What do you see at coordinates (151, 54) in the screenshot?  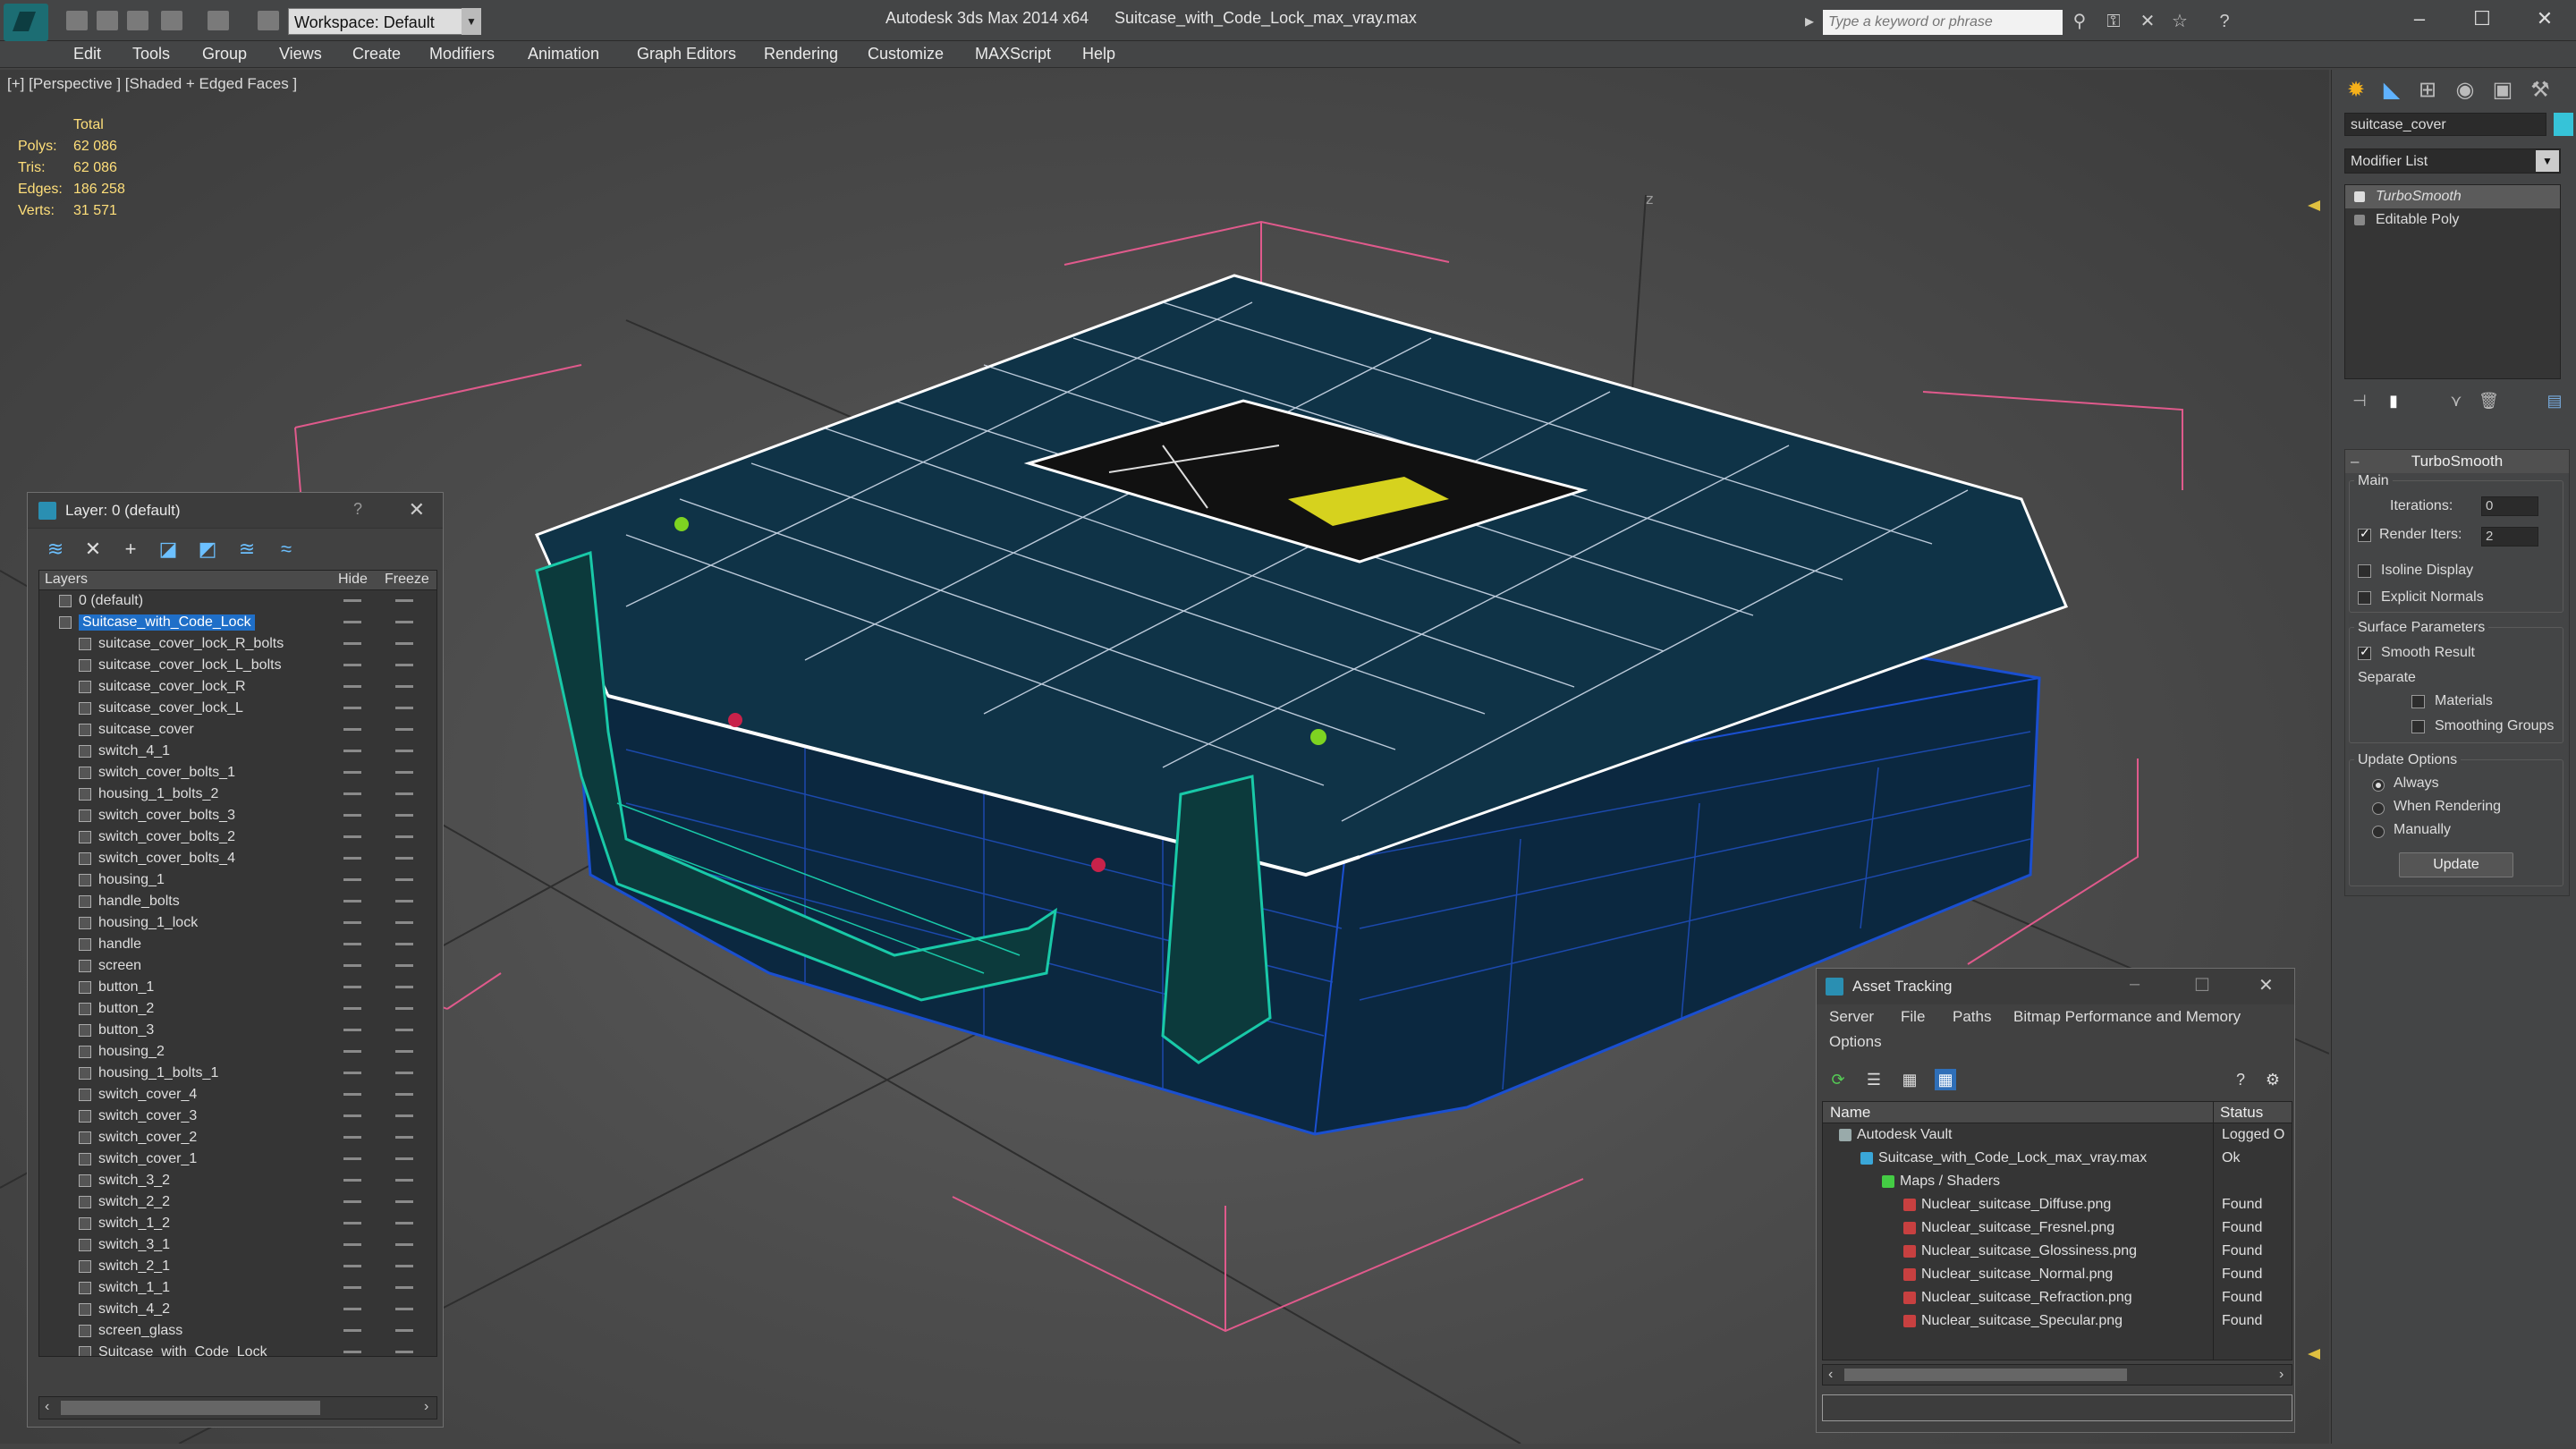 I see `menu-tools: Tools` at bounding box center [151, 54].